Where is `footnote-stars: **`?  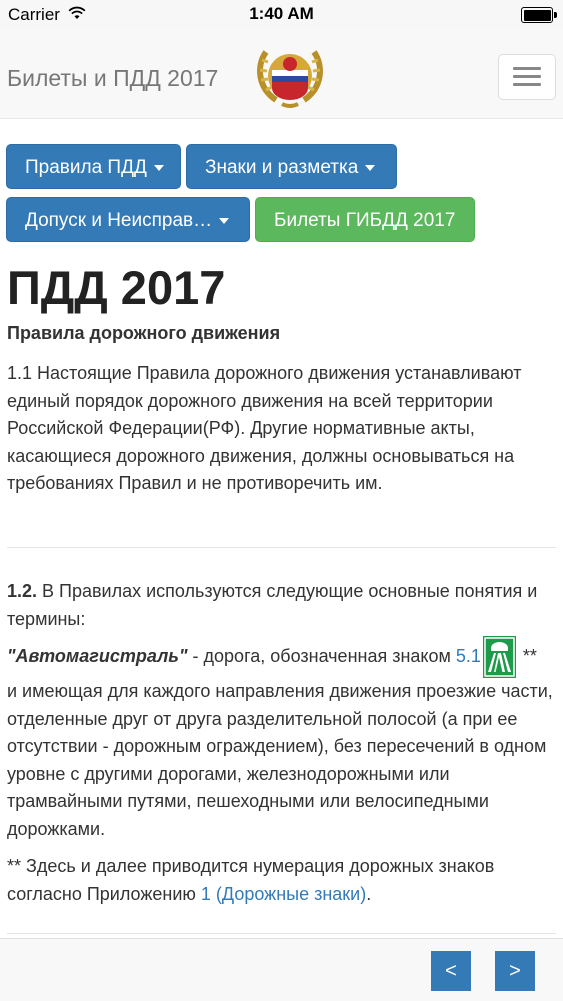
footnote-stars: ** is located at coordinates (527, 655).